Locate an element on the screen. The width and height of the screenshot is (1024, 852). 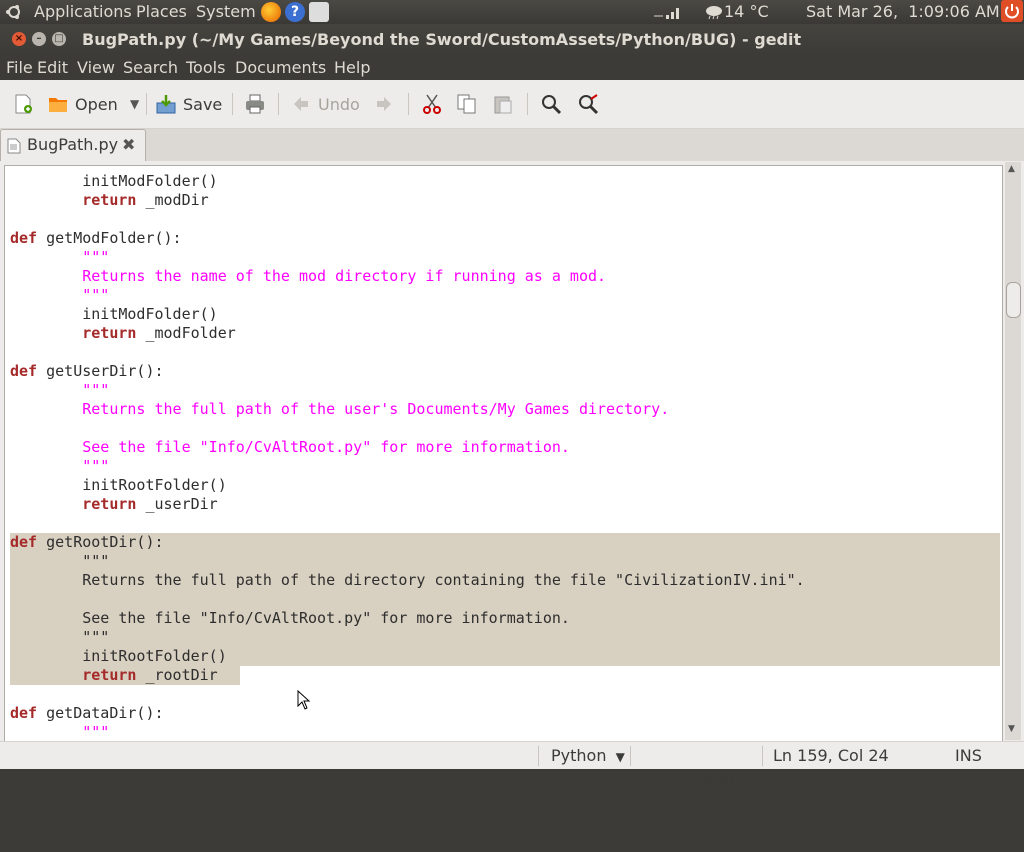
menu-file: File is located at coordinates (19, 67).